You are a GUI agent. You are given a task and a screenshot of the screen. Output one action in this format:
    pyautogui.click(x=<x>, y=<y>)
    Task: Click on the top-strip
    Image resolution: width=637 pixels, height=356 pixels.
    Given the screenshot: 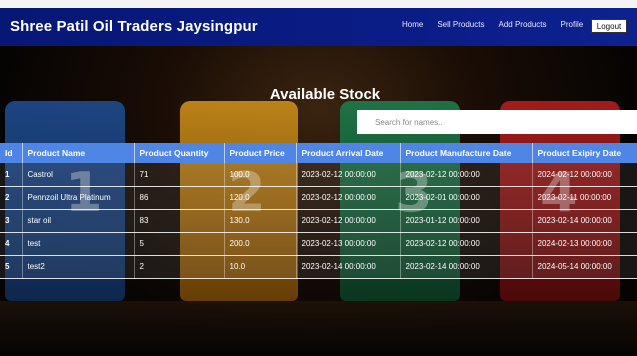 What is the action you would take?
    pyautogui.click(x=318, y=4)
    